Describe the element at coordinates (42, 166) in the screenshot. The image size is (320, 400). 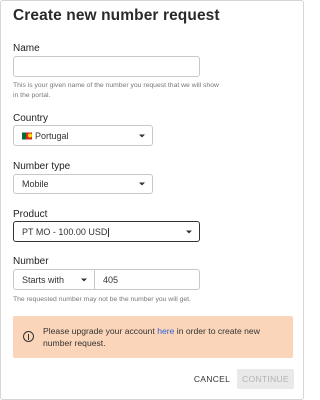
I see `number-type-label: Number type` at that location.